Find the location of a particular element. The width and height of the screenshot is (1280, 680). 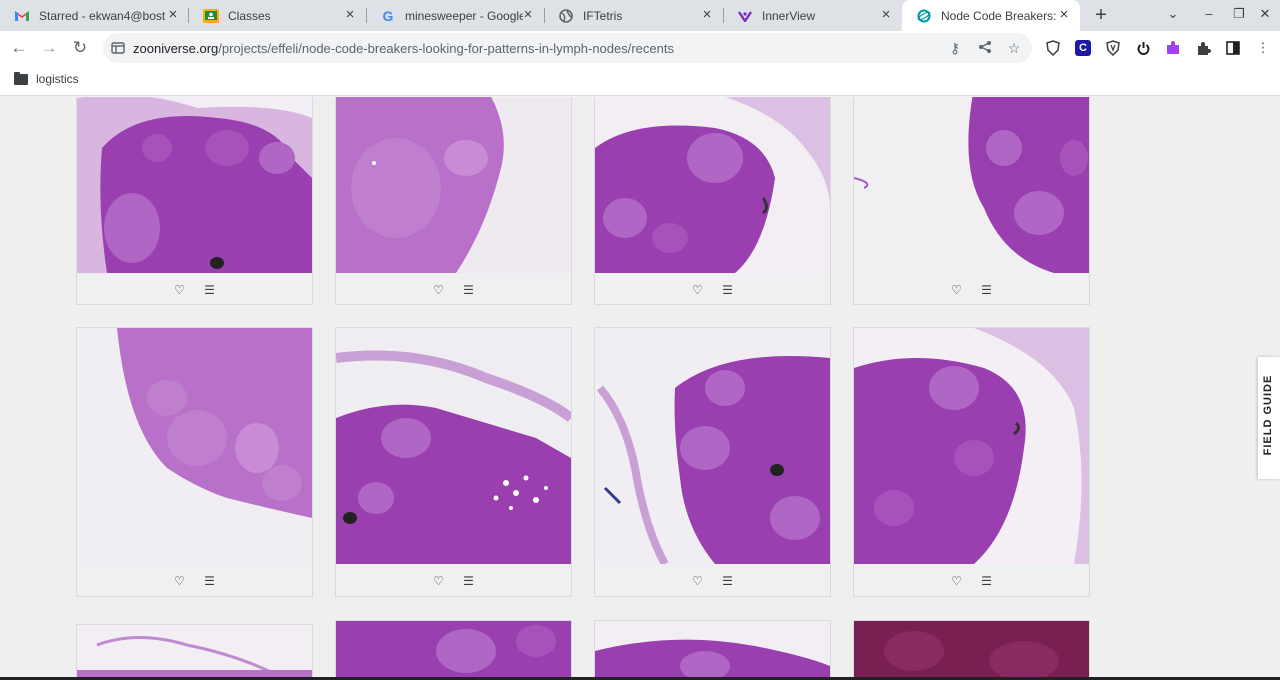

tab-minesweeper: G minesweeper - Google S × is located at coordinates (455, 15).